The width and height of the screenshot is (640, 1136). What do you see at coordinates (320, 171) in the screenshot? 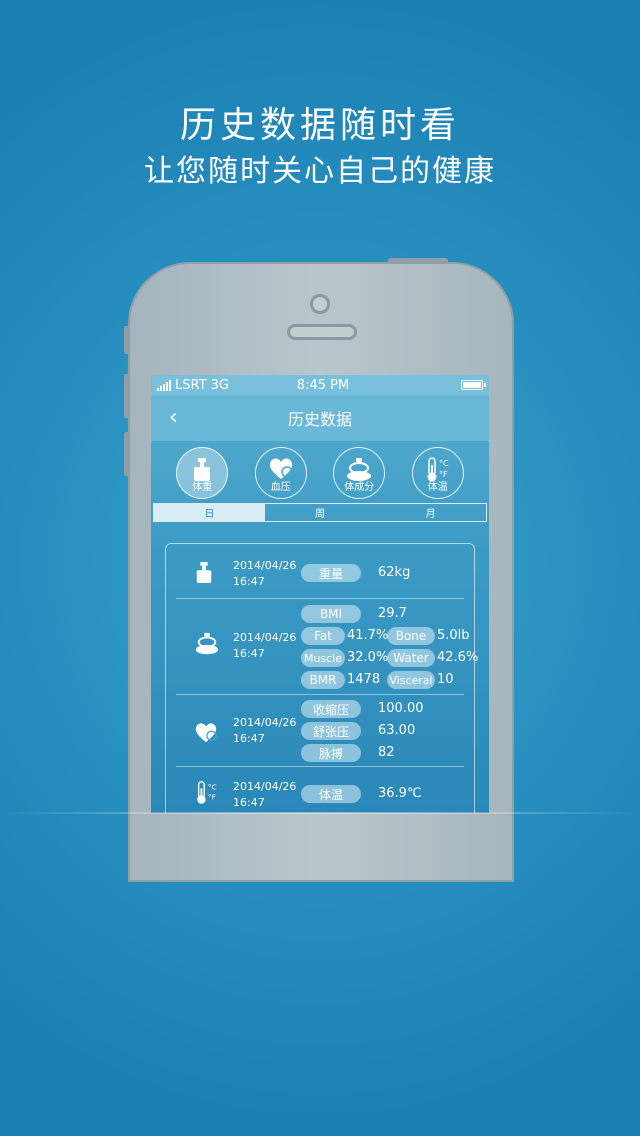
I see `headline-subtitle: 让您随时关心自己的健康` at bounding box center [320, 171].